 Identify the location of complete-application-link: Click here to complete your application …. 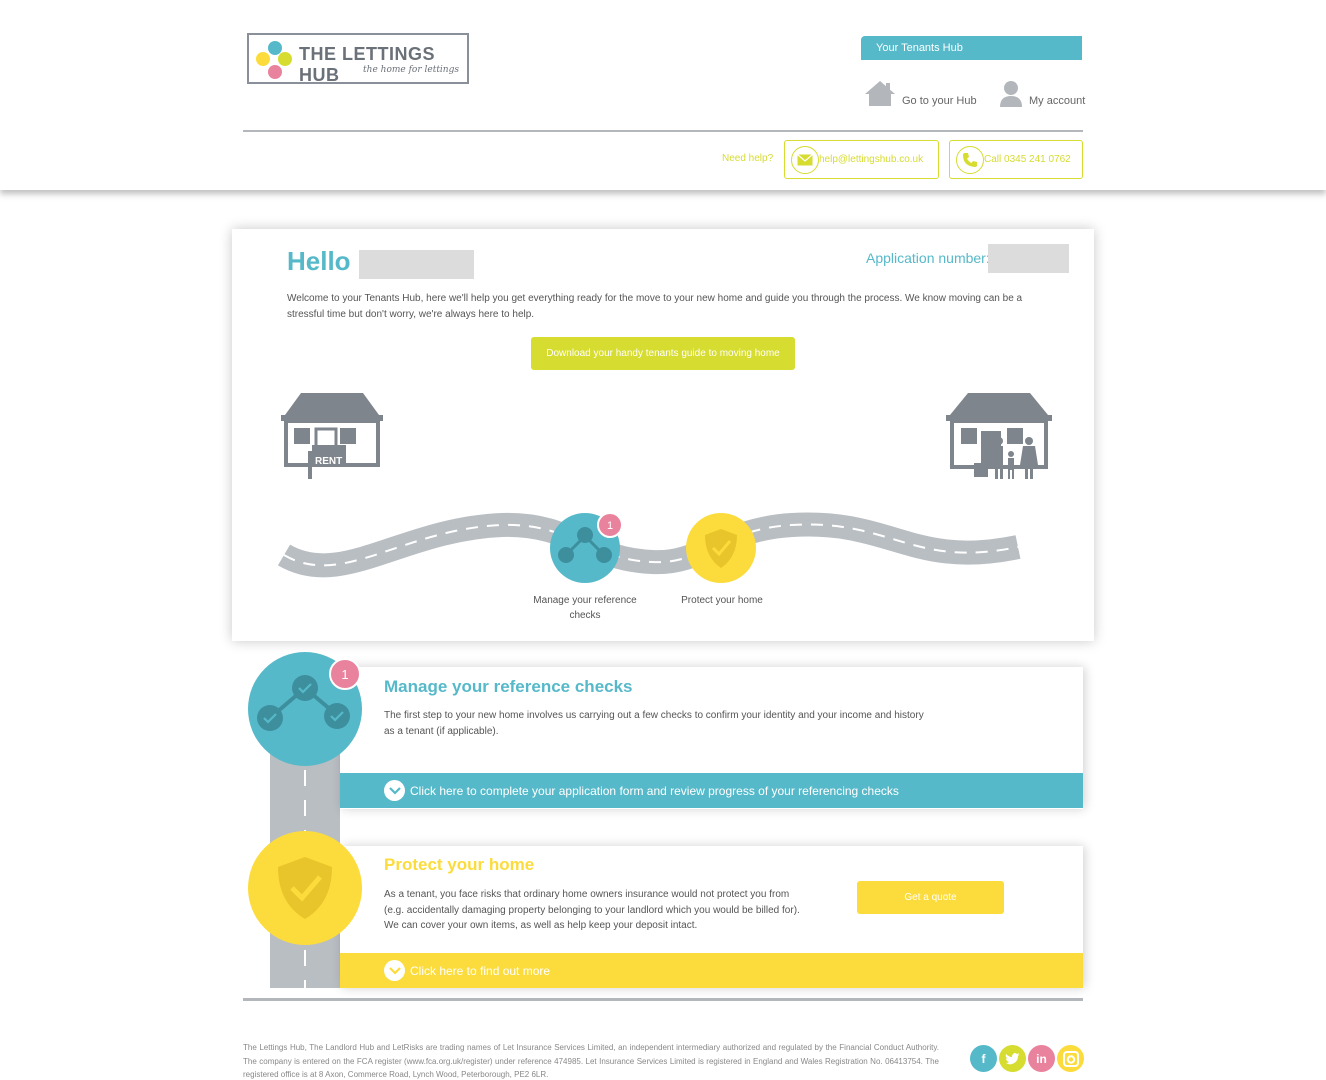
(711, 790).